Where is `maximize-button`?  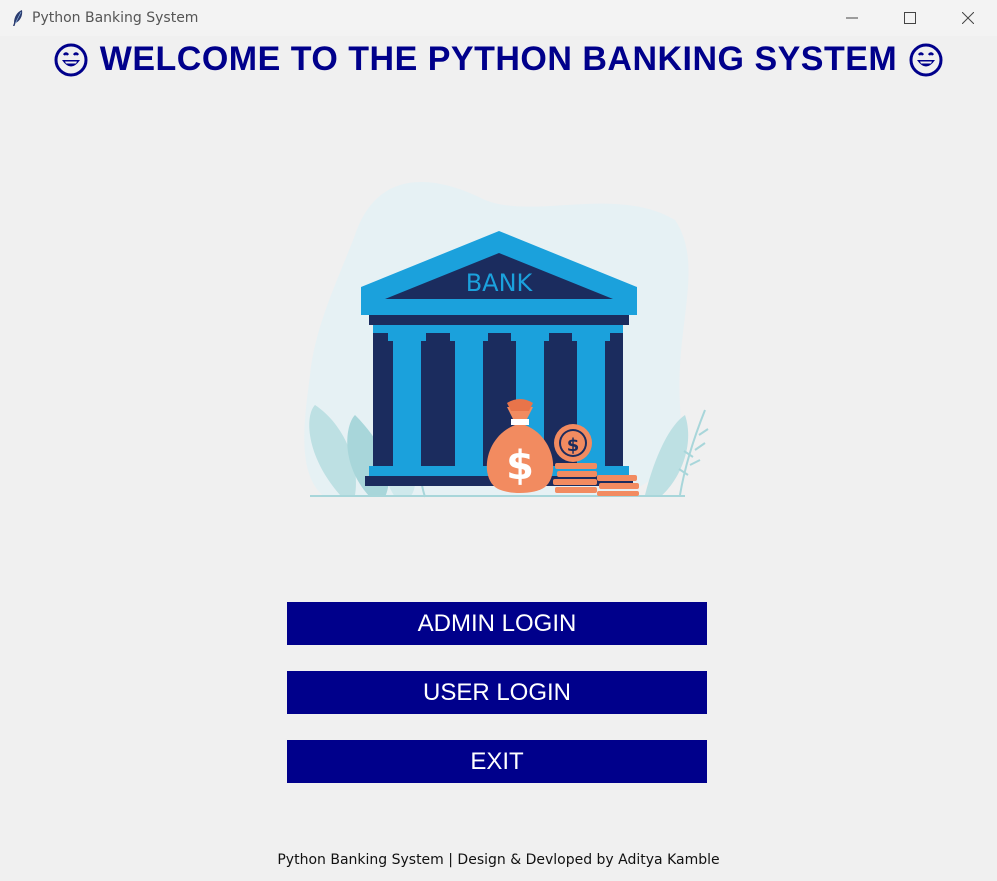
maximize-button is located at coordinates (910, 18).